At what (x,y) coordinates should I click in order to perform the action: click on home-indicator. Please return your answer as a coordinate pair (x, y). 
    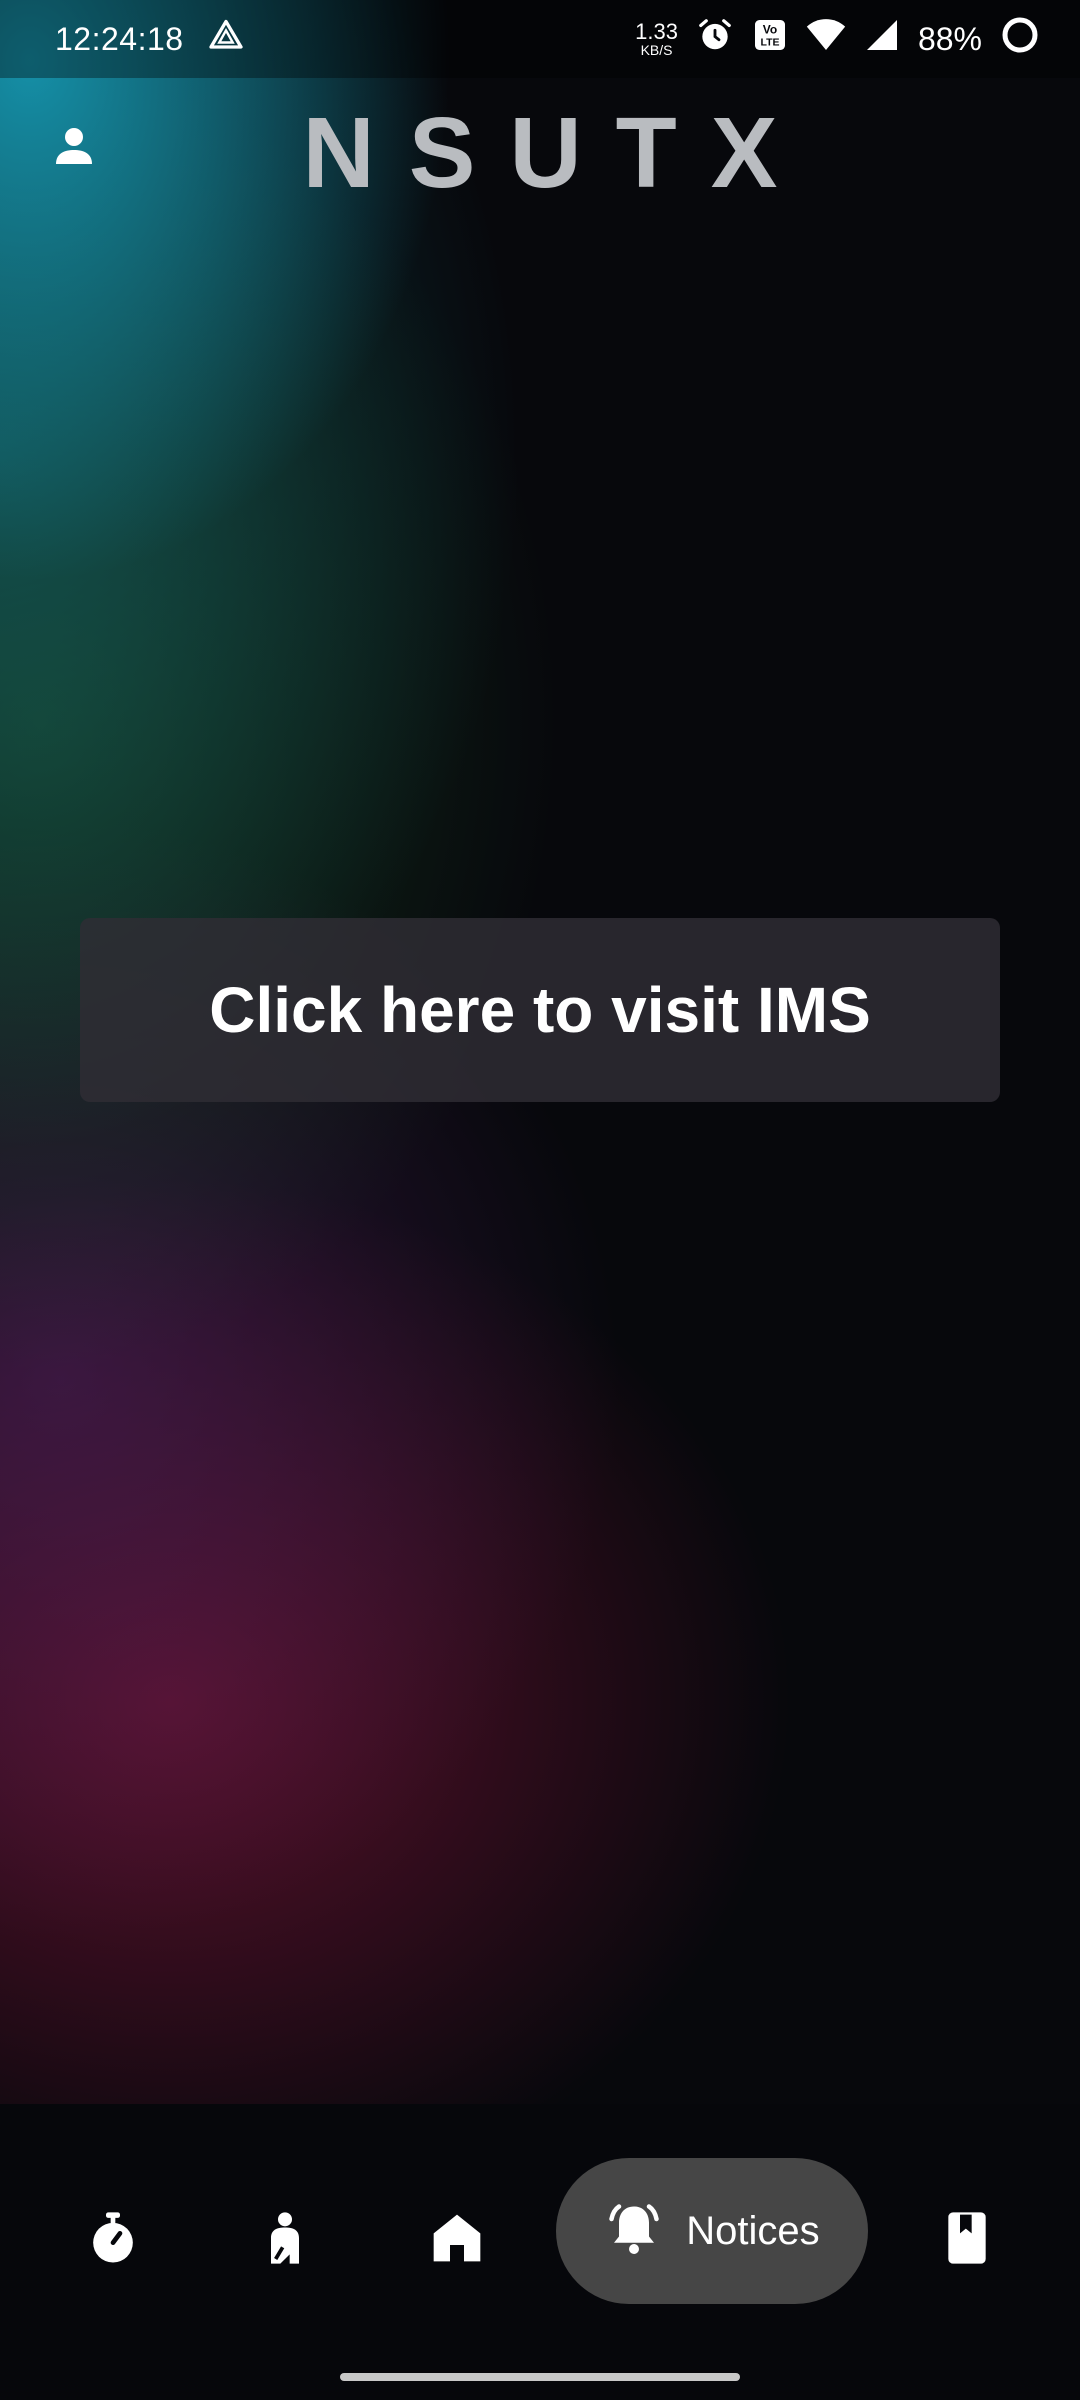
    Looking at the image, I should click on (540, 2377).